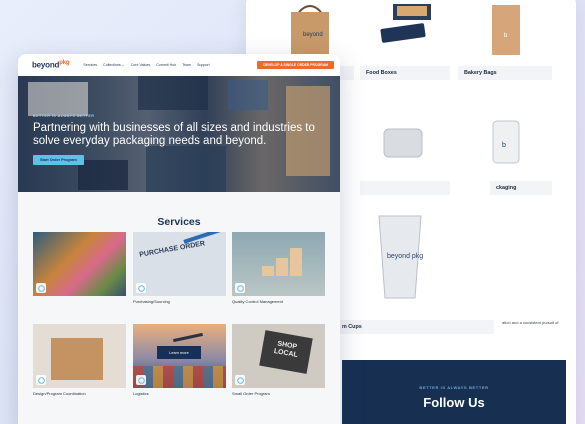 This screenshot has width=585, height=424. Describe the element at coordinates (530, 322) in the screenshot. I see `side-note-text: ation and a consistent pursuit of` at that location.